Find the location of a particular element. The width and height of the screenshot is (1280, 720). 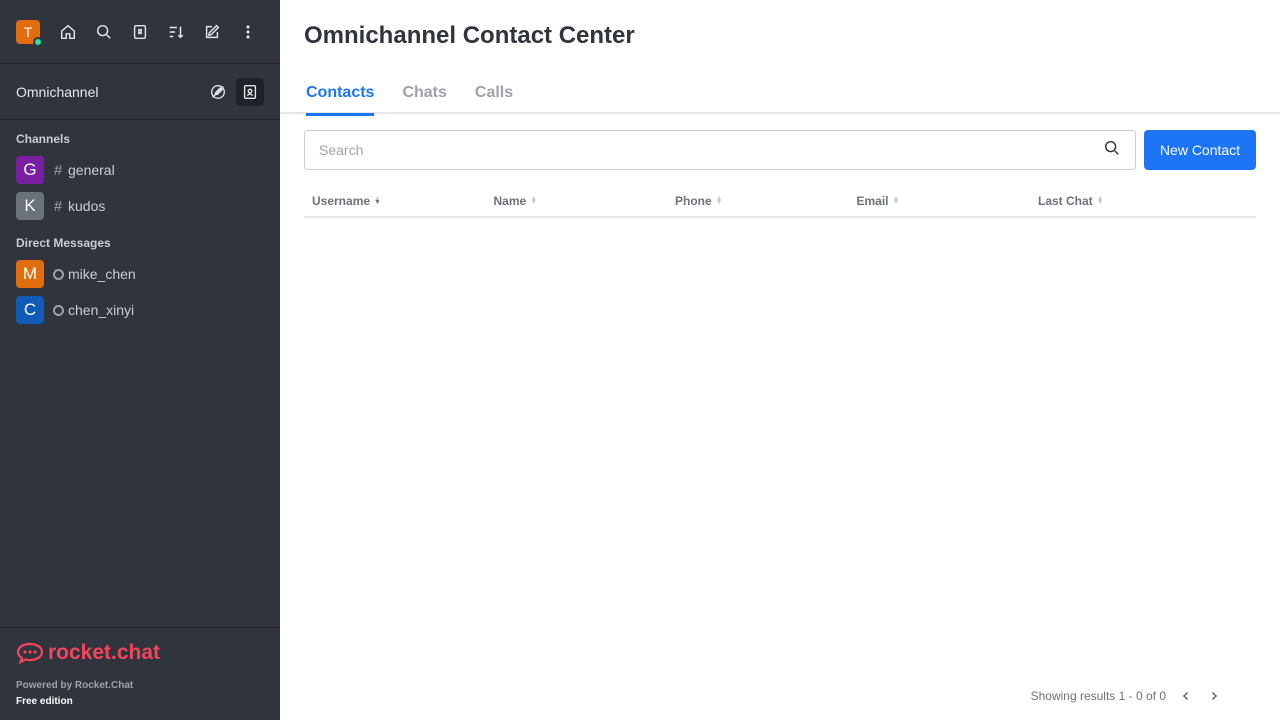

room-avatar: K is located at coordinates (30, 206).